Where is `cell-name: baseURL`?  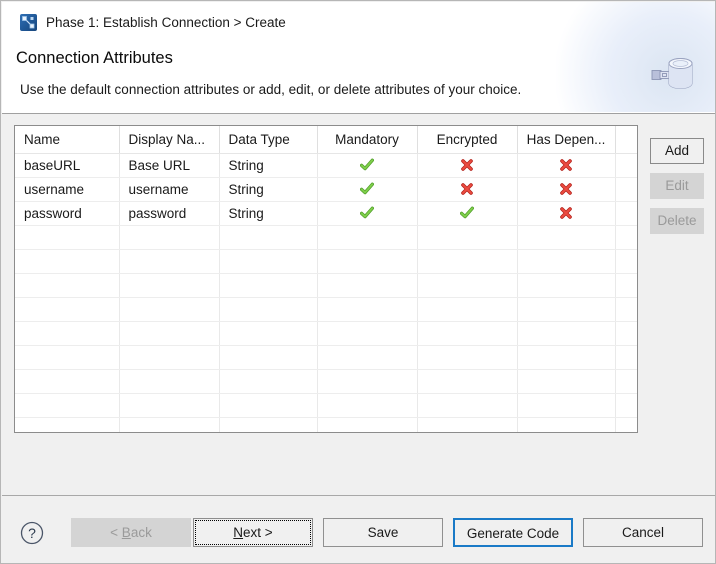
cell-name: baseURL is located at coordinates (67, 165).